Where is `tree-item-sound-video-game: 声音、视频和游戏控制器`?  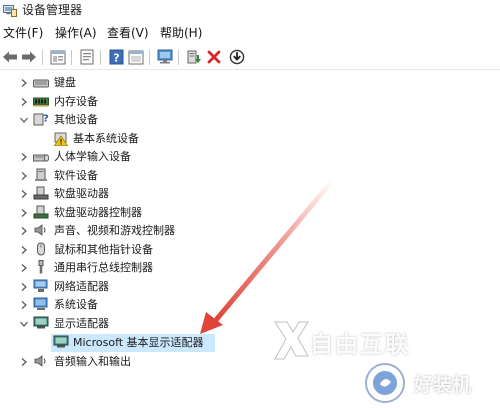
tree-item-sound-video-game: 声音、视频和游戏控制器 is located at coordinates (250, 231).